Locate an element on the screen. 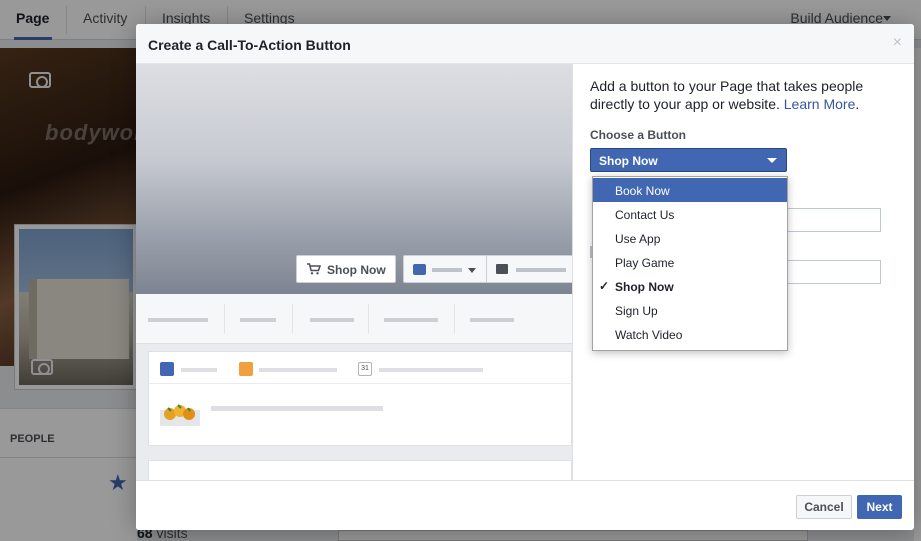 The image size is (921, 541). dropdown-option: Use App is located at coordinates (690, 238).